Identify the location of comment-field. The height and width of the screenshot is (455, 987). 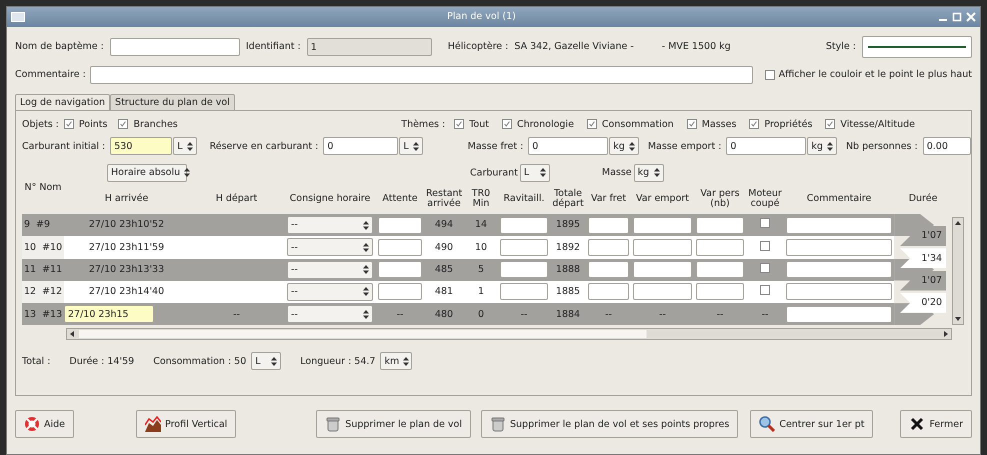
(421, 75).